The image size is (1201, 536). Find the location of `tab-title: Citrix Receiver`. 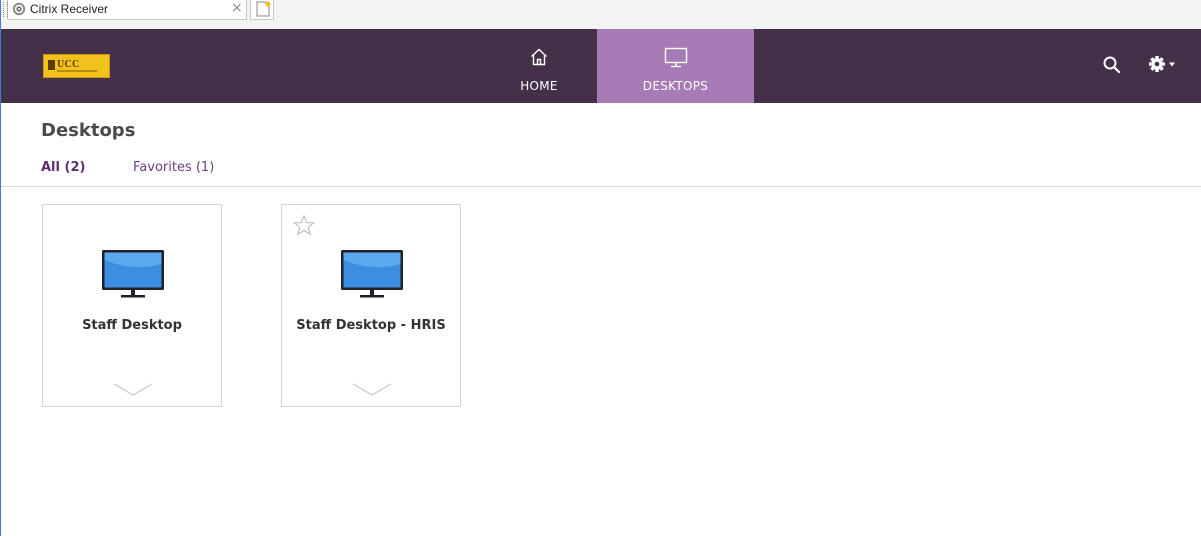

tab-title: Citrix Receiver is located at coordinates (69, 9).